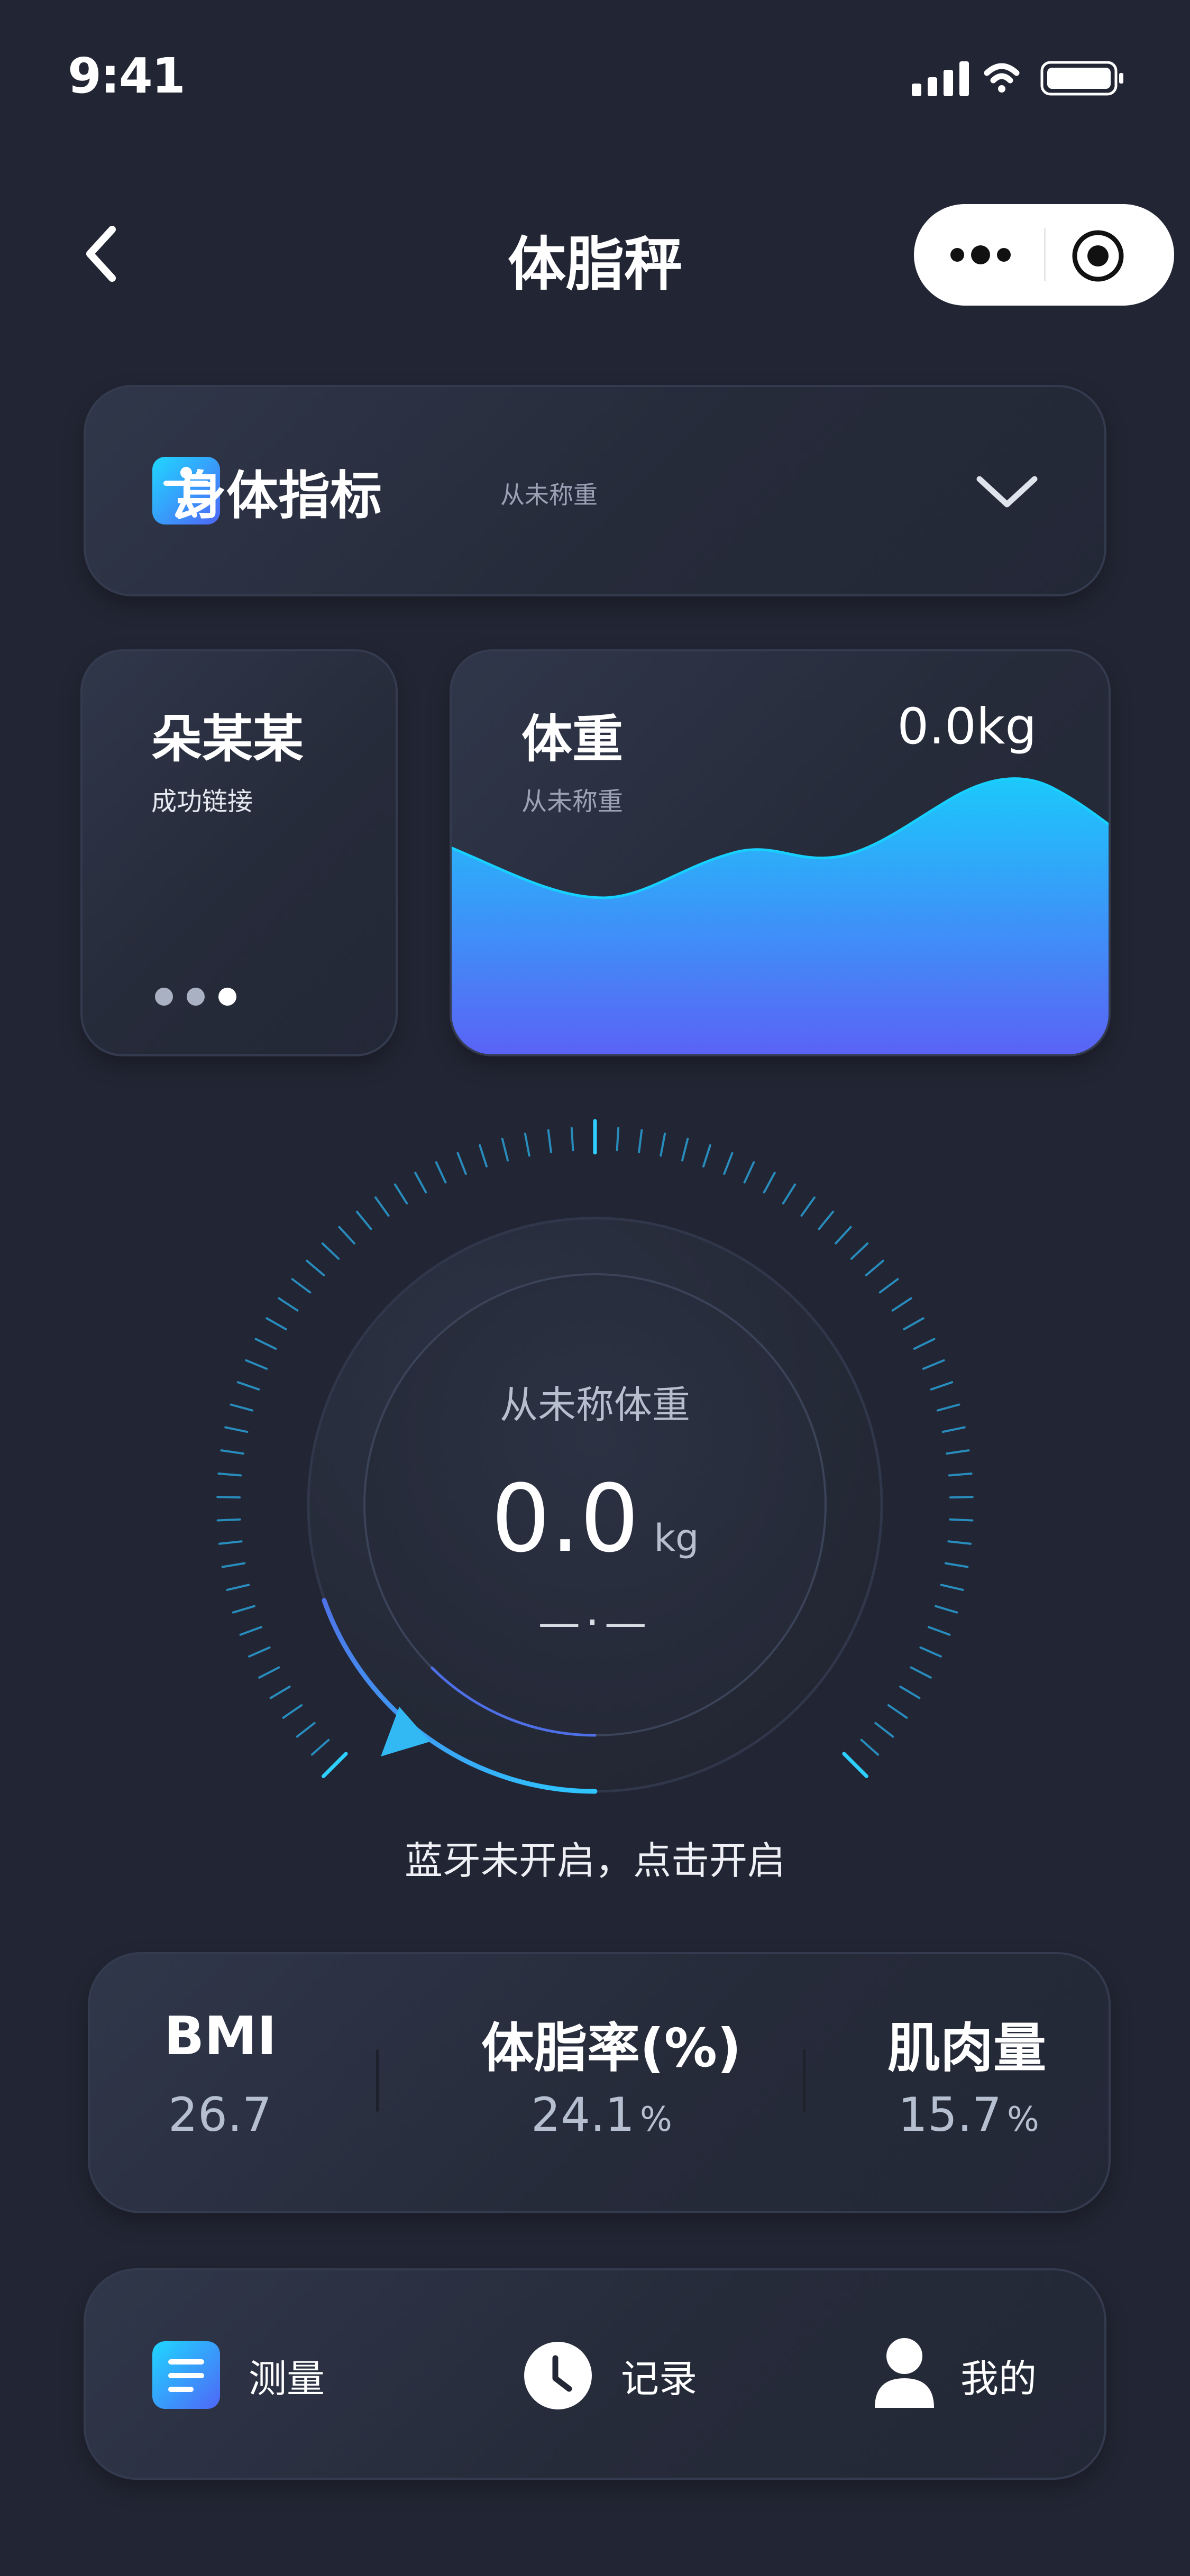 This screenshot has width=1190, height=2576. I want to click on gauge-unit: kg, so click(676, 1538).